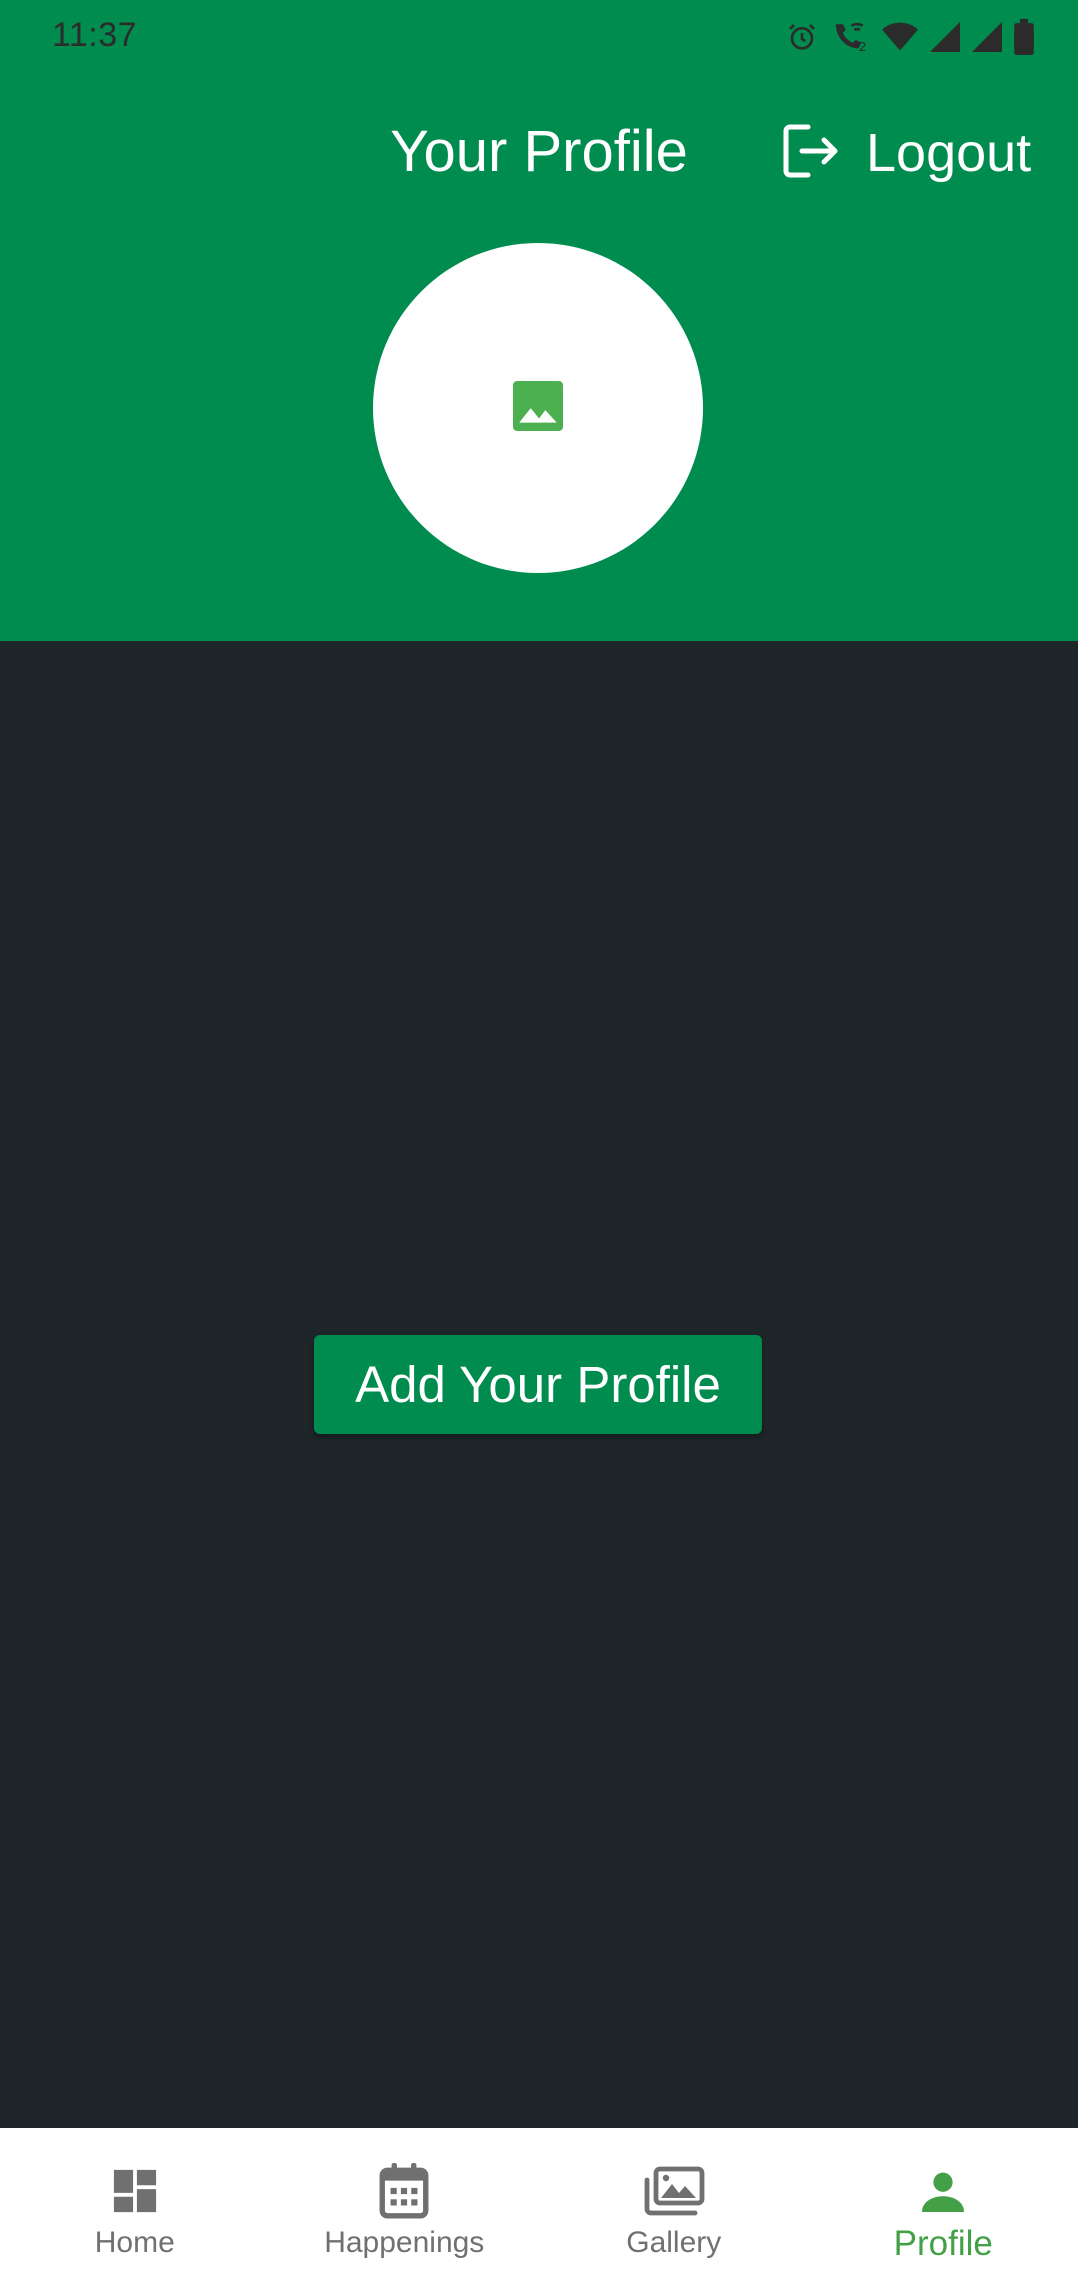  Describe the element at coordinates (943, 2243) in the screenshot. I see `nav-label-profile: Profile` at that location.